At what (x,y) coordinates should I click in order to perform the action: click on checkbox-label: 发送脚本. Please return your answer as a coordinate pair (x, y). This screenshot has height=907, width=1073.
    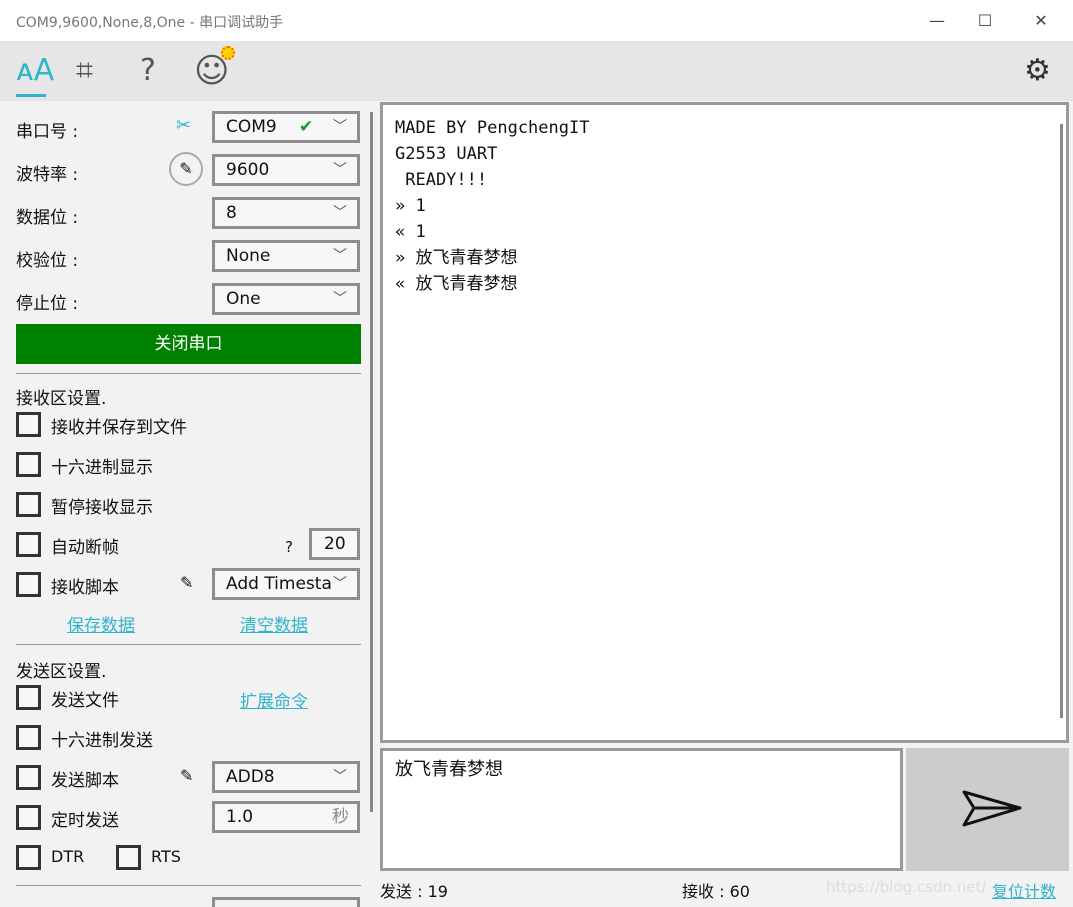
    Looking at the image, I should click on (85, 781).